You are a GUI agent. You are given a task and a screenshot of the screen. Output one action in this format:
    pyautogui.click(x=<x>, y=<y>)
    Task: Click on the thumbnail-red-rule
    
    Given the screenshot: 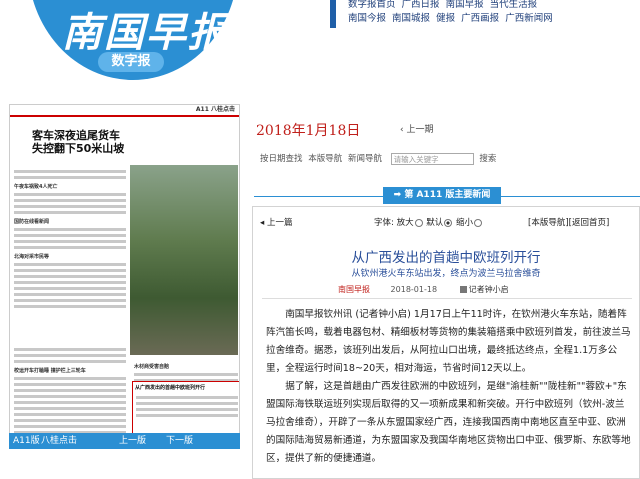 What is the action you would take?
    pyautogui.click(x=124, y=116)
    